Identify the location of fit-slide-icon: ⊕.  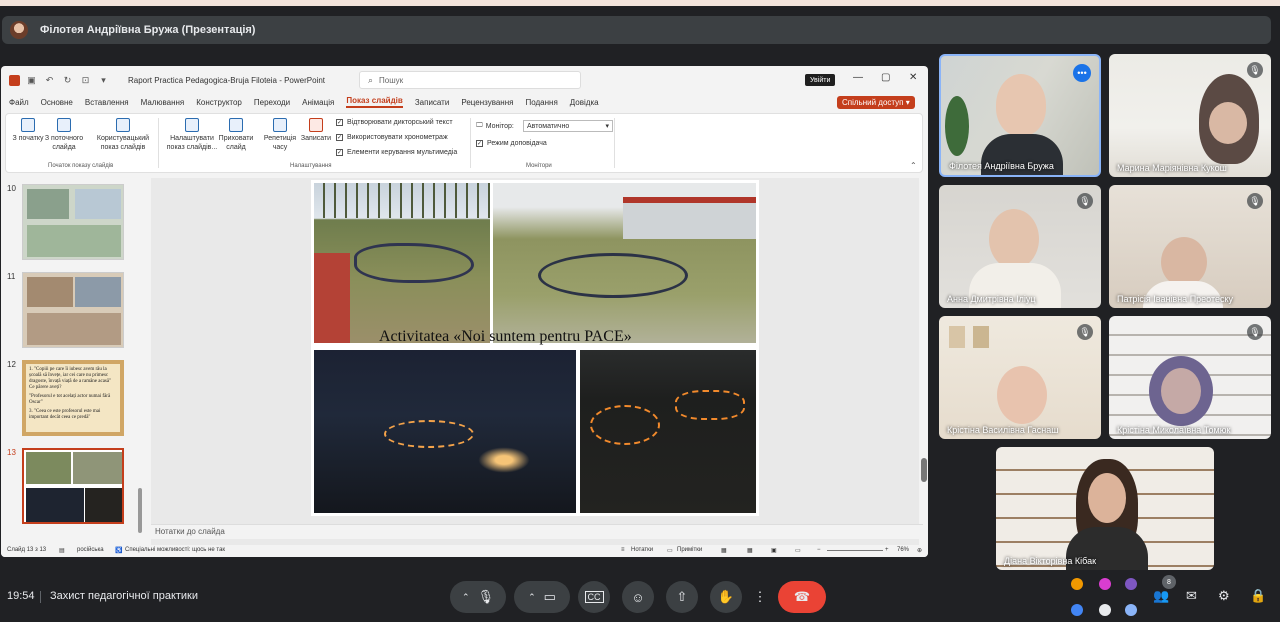
(919, 550).